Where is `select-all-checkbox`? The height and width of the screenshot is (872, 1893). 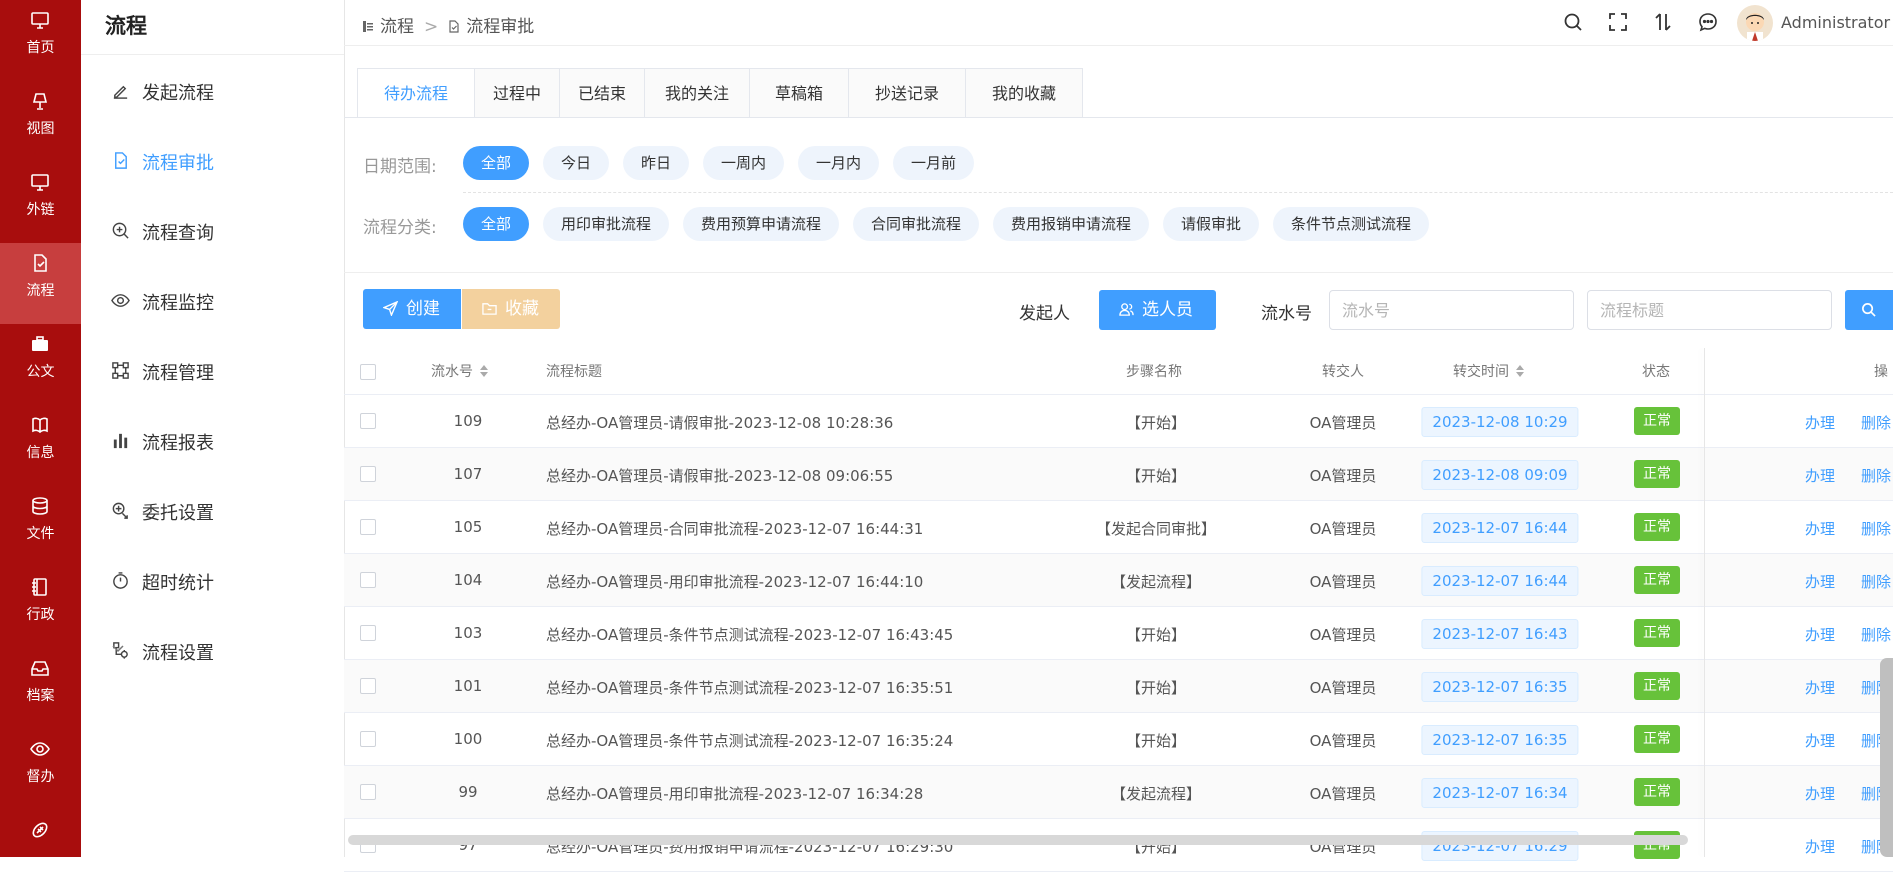
select-all-checkbox is located at coordinates (368, 372).